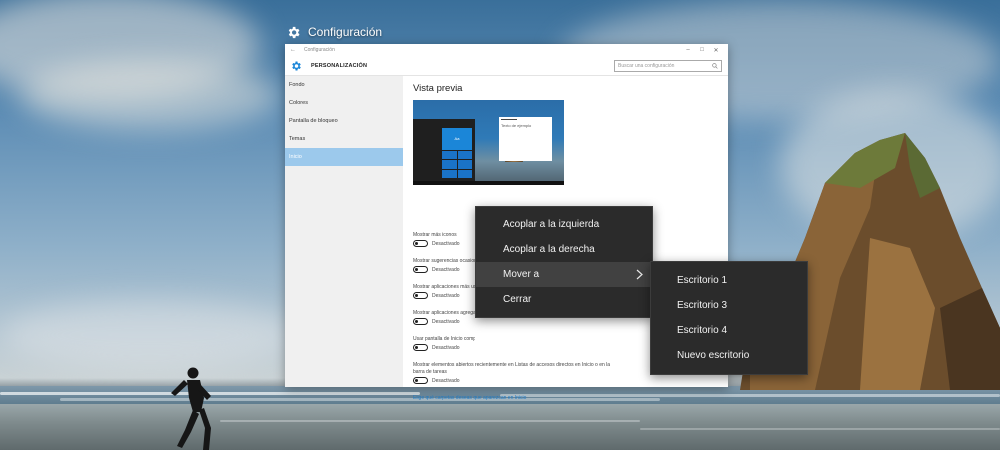 This screenshot has width=1000, height=450. Describe the element at coordinates (500, 427) in the screenshot. I see `beach` at that location.